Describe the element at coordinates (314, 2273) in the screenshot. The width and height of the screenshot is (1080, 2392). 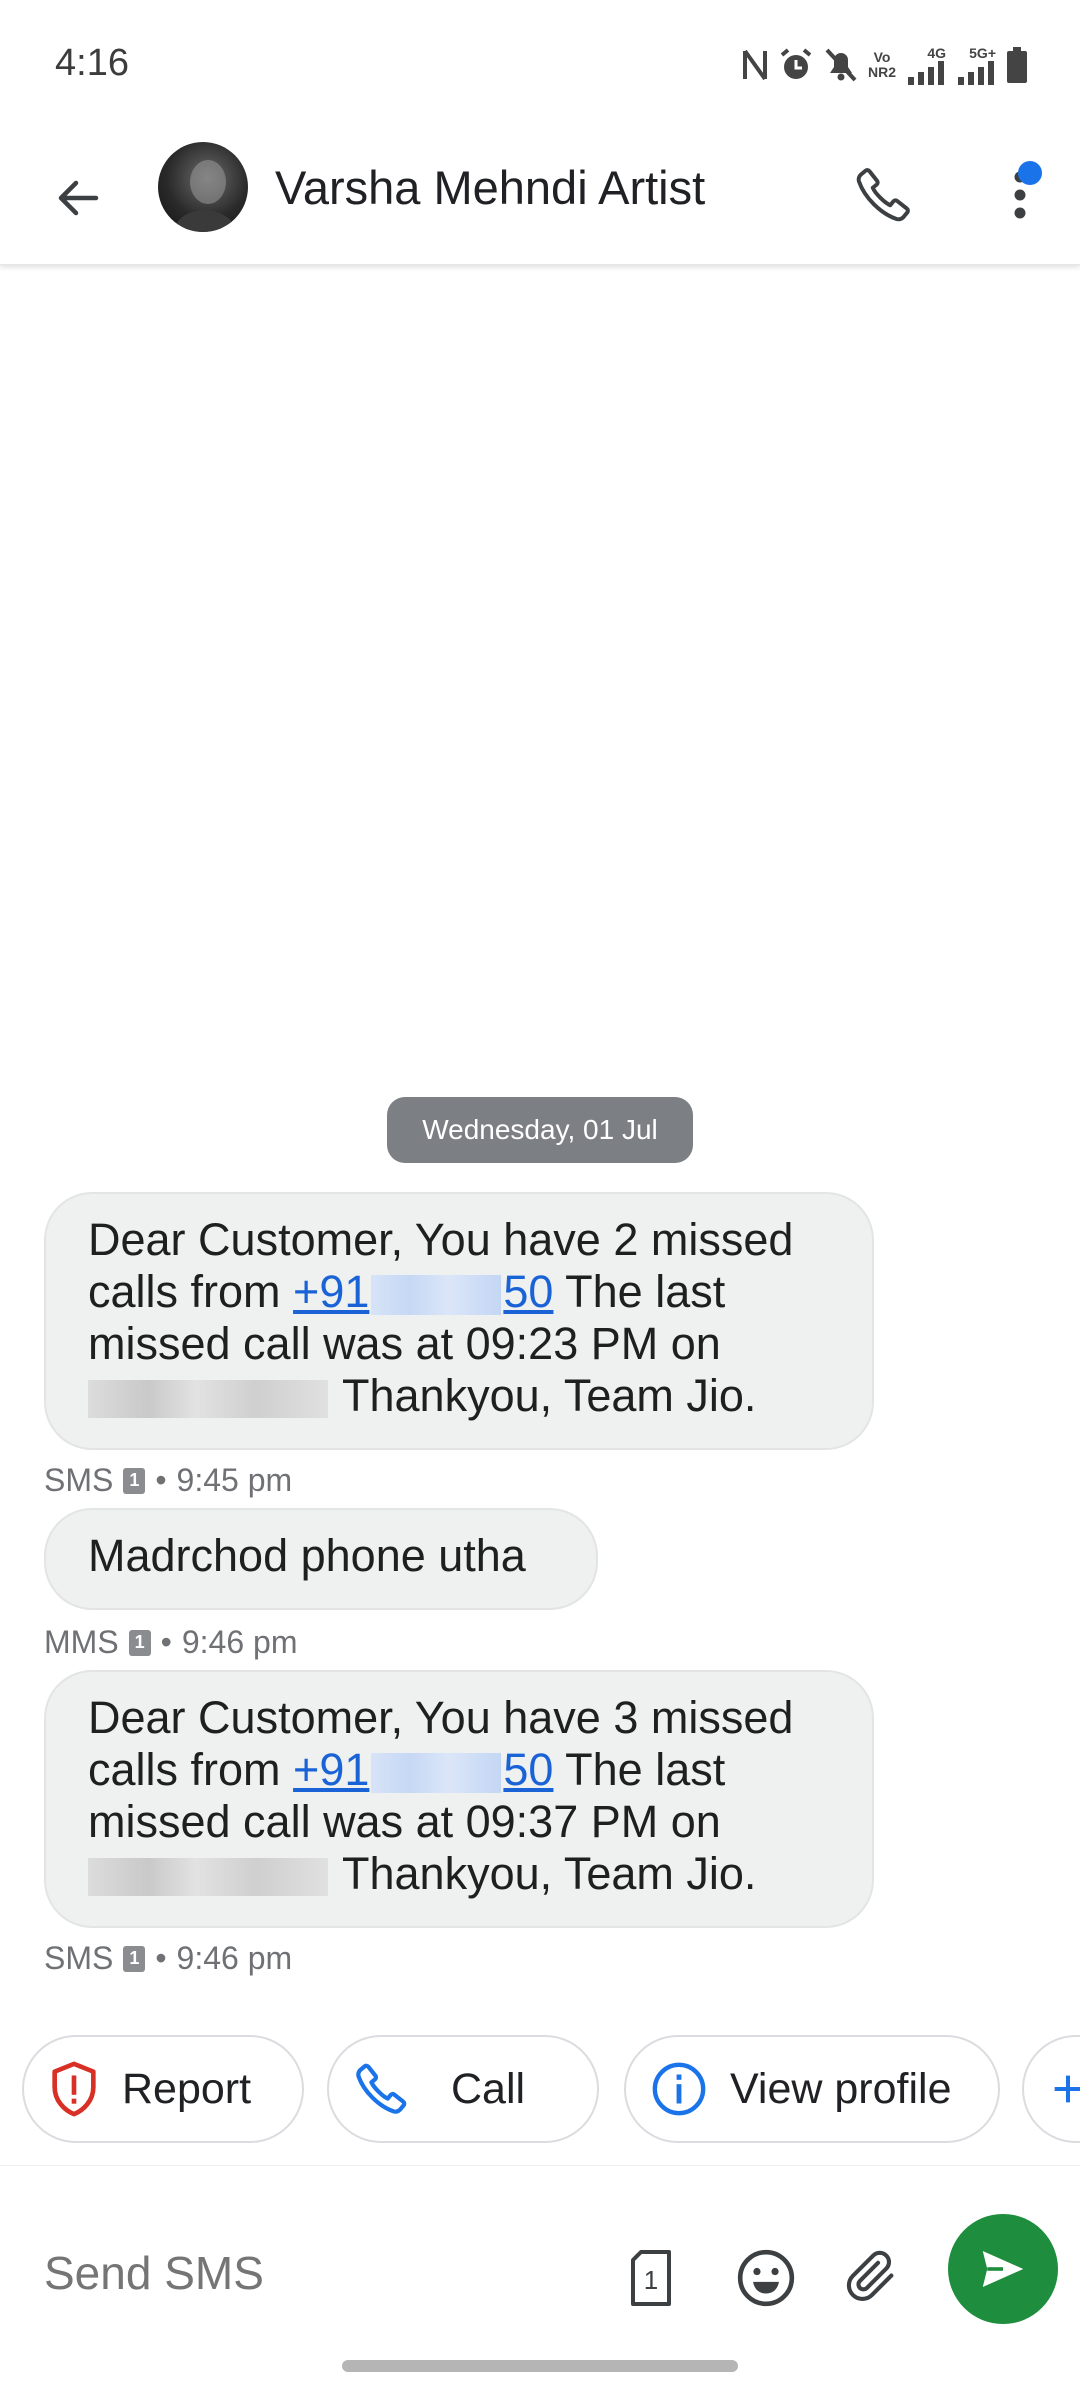
I see `message-input` at that location.